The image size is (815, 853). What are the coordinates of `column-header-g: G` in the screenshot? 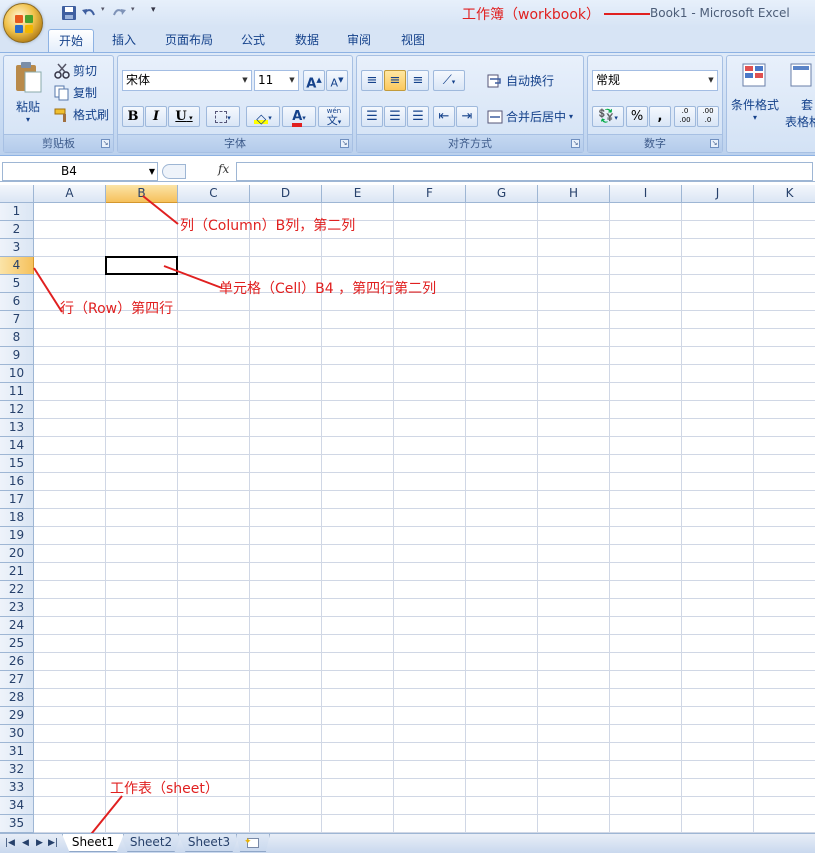 It's located at (502, 194).